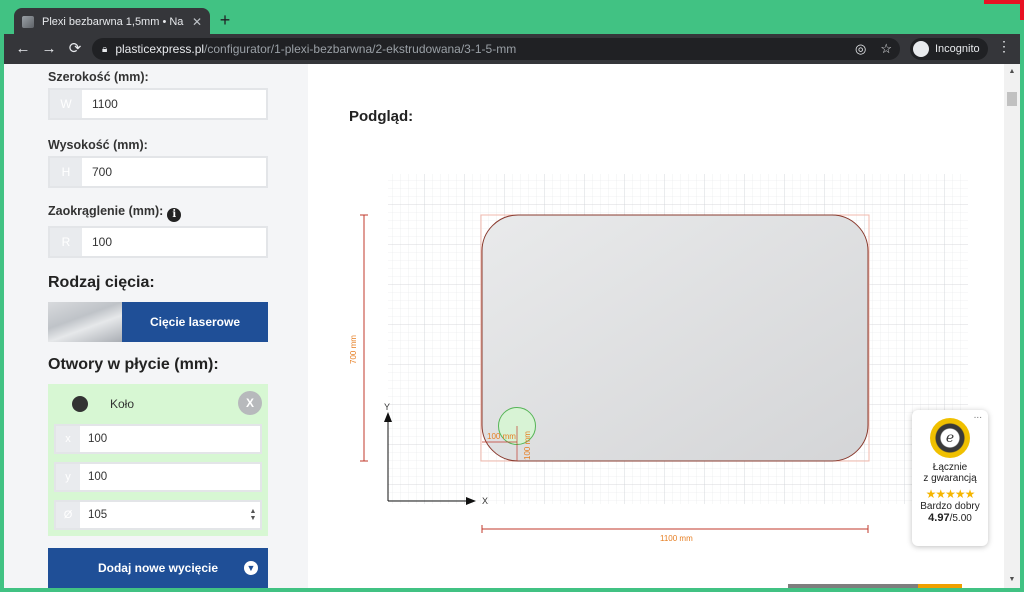 This screenshot has height=592, width=1024. I want to click on info-icon: i, so click(174, 215).